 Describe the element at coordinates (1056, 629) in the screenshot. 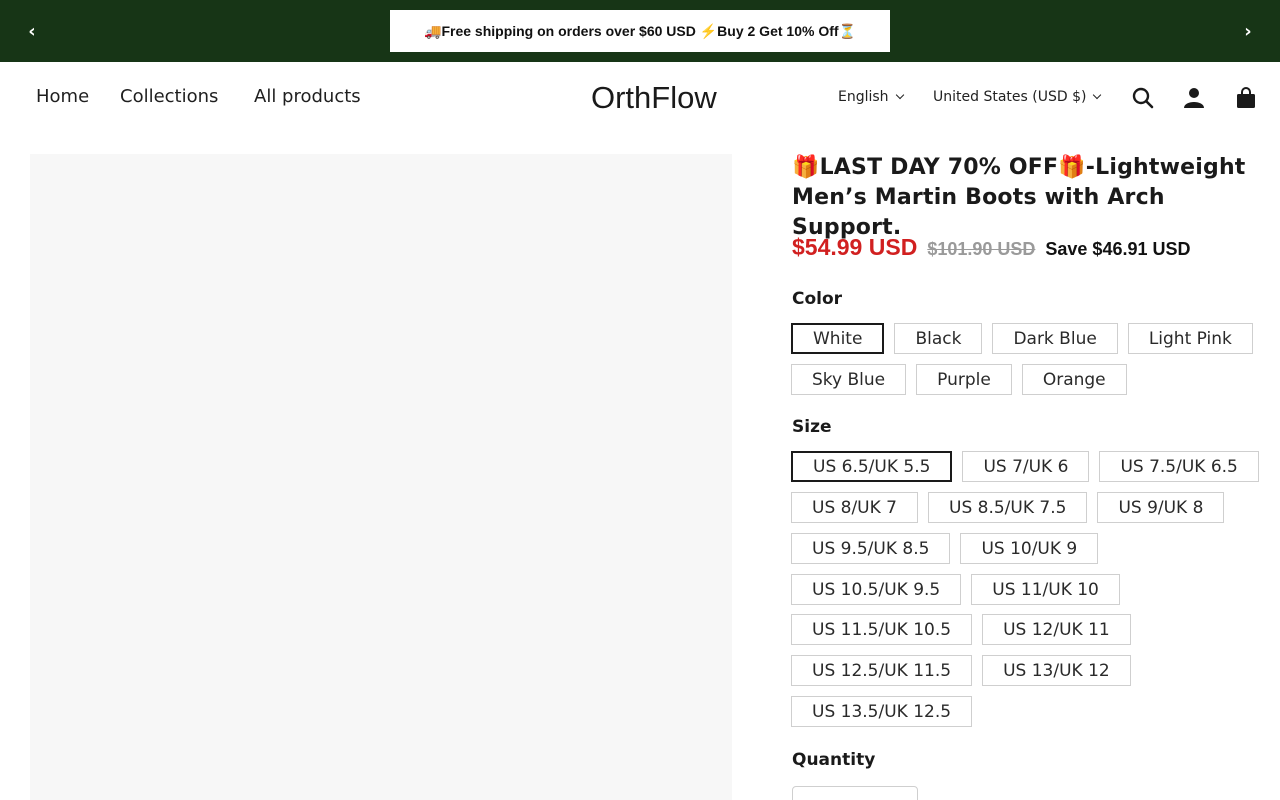

I see `size-option: US 12/UK 11` at that location.